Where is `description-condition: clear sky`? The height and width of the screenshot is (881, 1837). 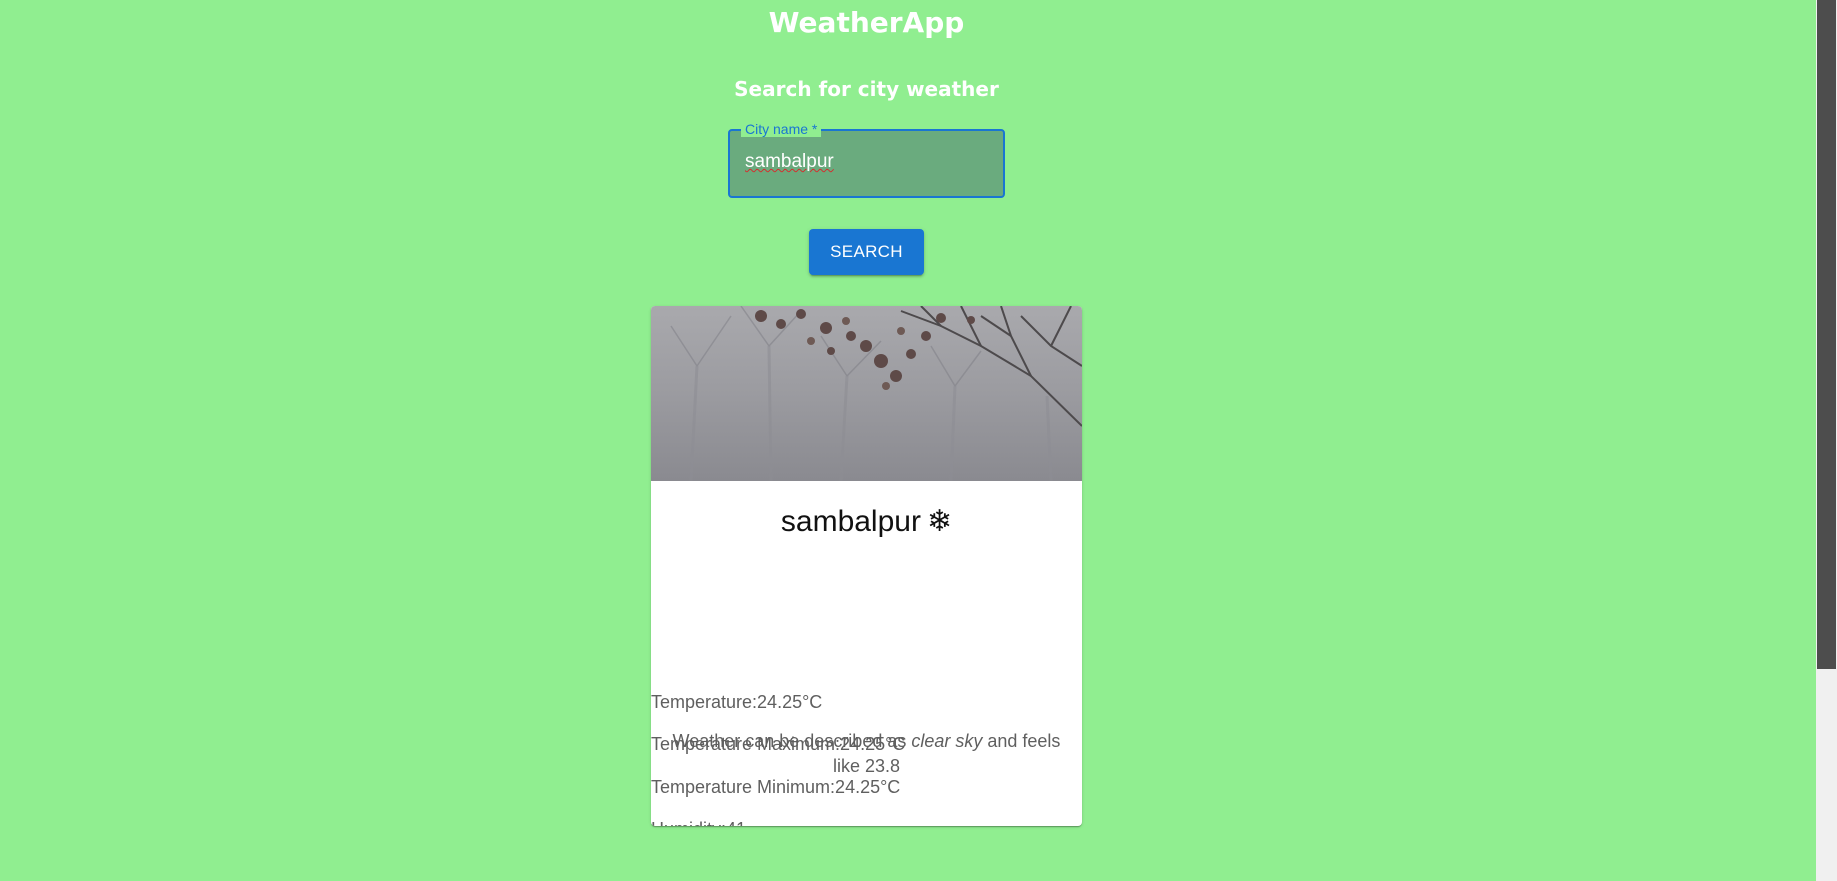 description-condition: clear sky is located at coordinates (947, 741).